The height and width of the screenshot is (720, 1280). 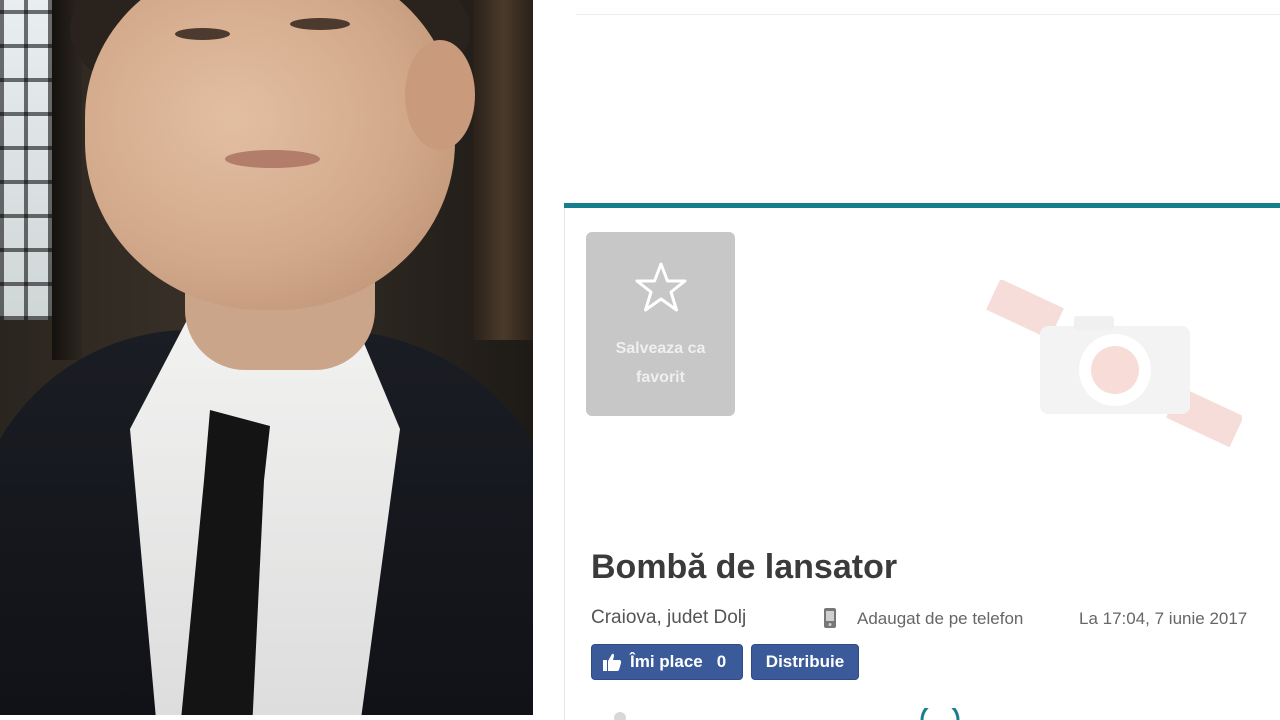 I want to click on like-label: Îmi place, so click(x=666, y=661).